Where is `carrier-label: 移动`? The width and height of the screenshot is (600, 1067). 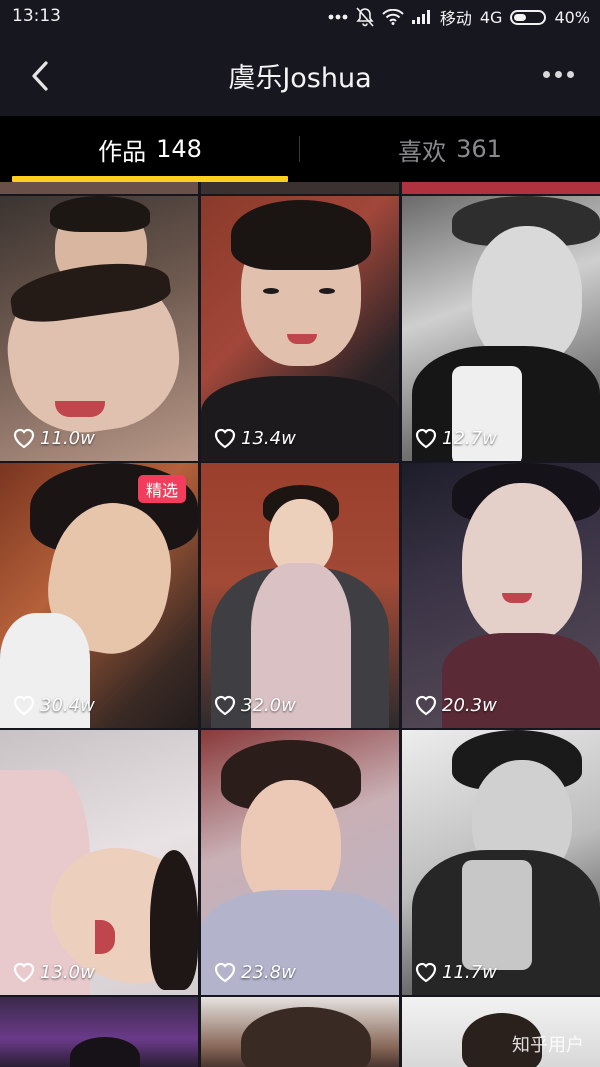
carrier-label: 移动 is located at coordinates (455, 18).